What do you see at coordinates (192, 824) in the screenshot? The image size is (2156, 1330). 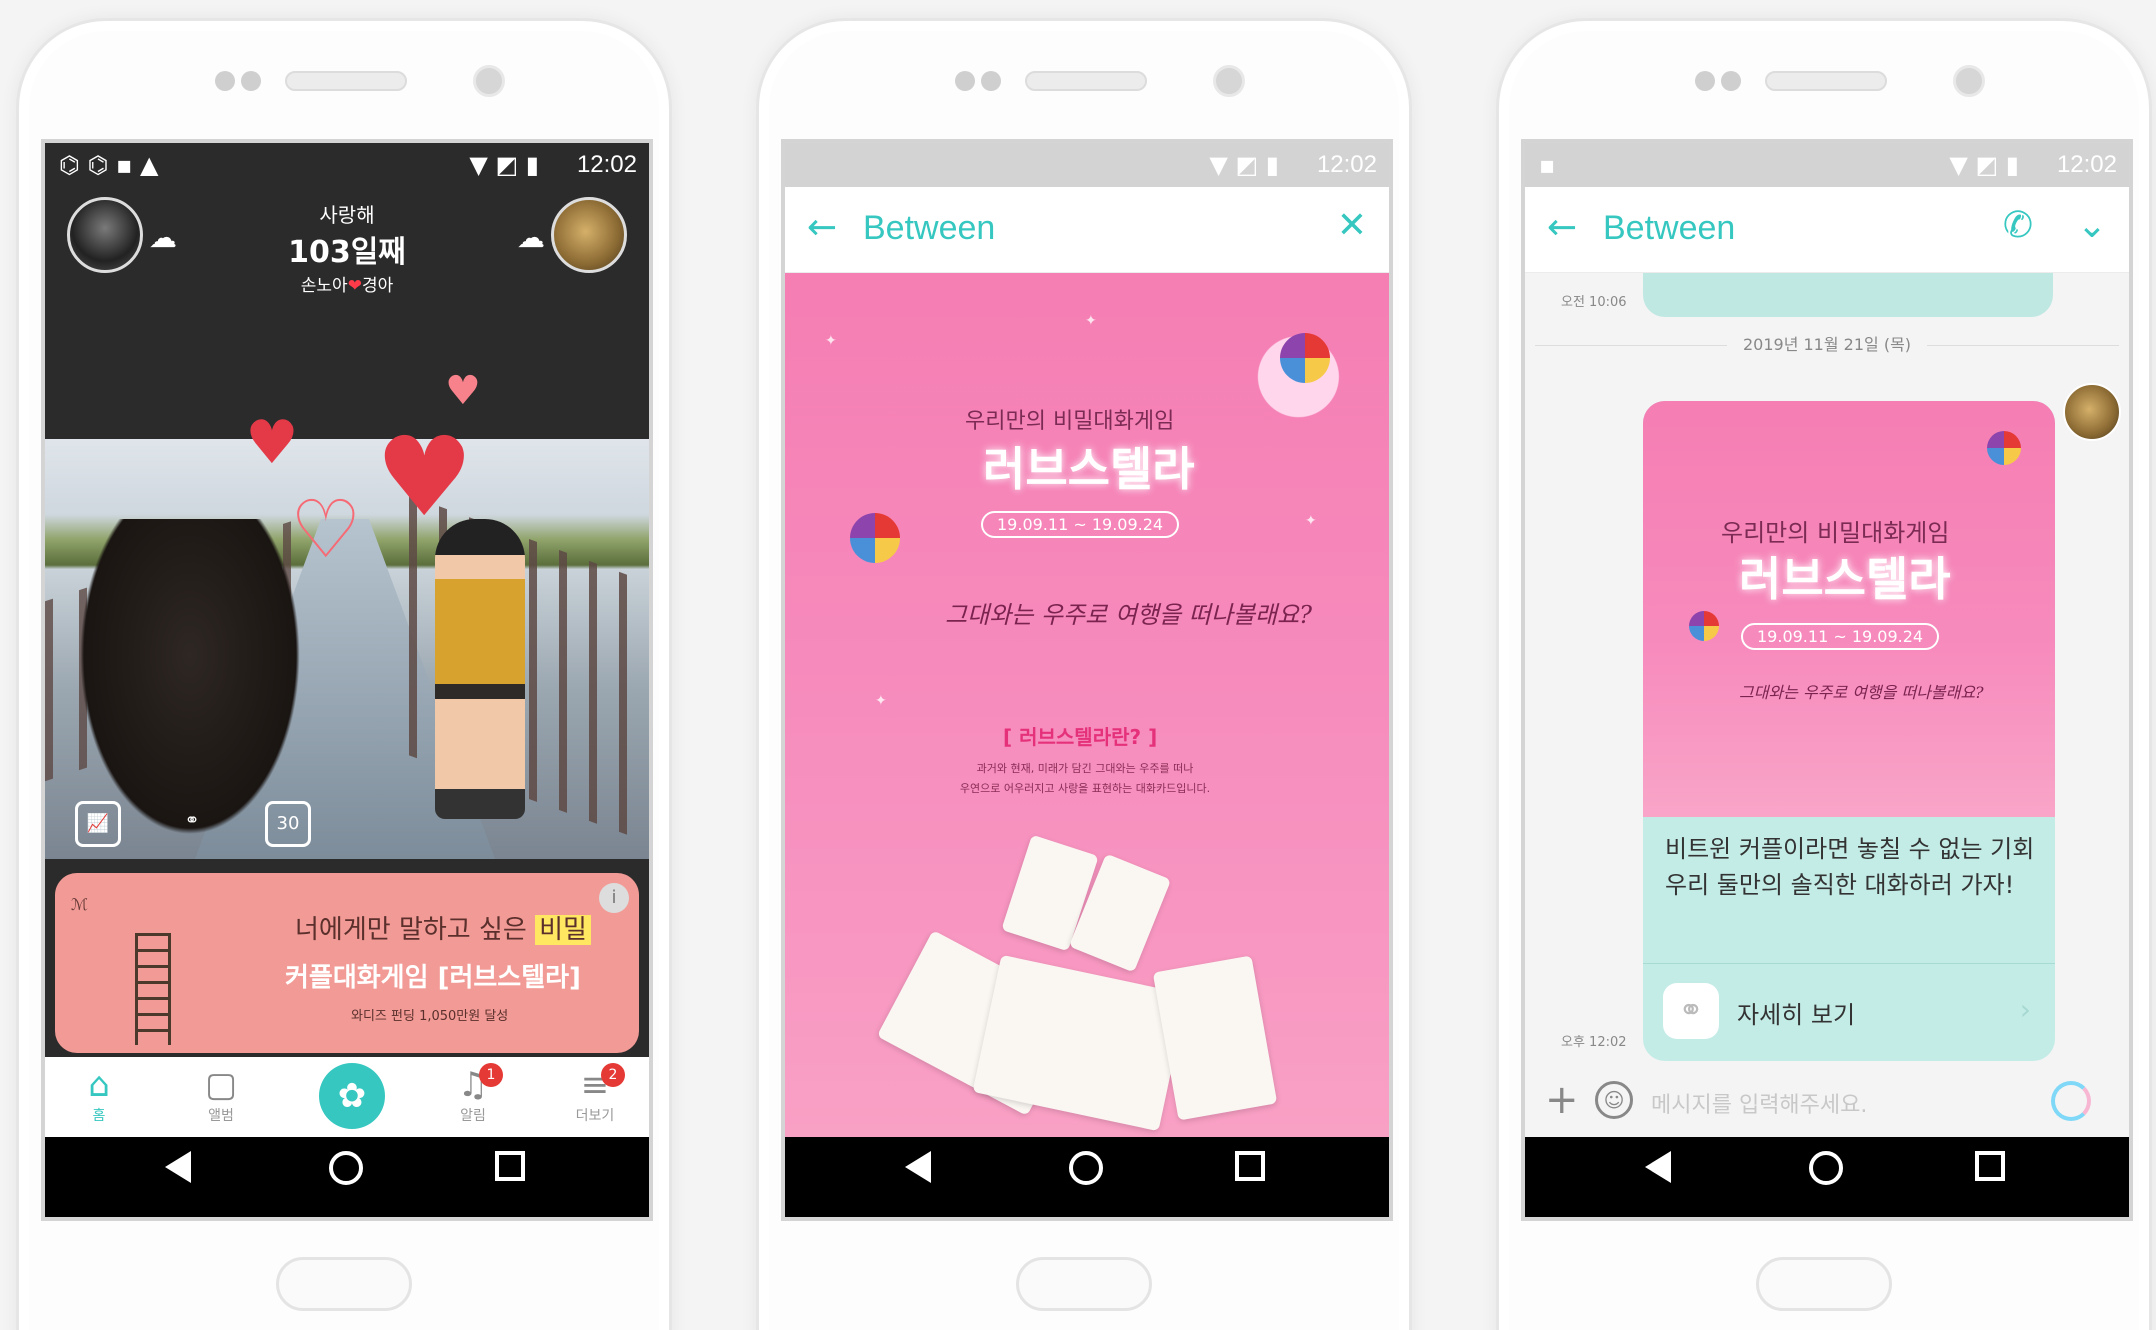 I see `couple-rings-icon: ⚭` at bounding box center [192, 824].